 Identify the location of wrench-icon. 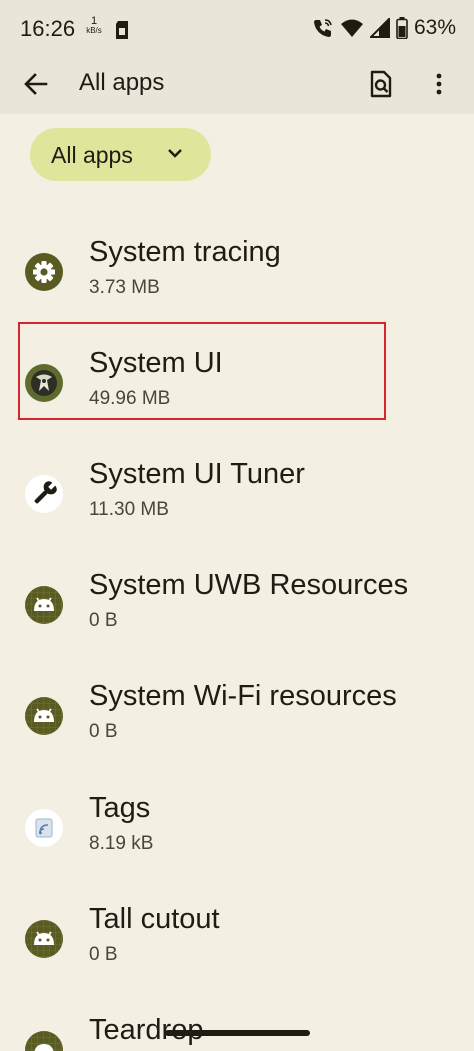
(44, 494).